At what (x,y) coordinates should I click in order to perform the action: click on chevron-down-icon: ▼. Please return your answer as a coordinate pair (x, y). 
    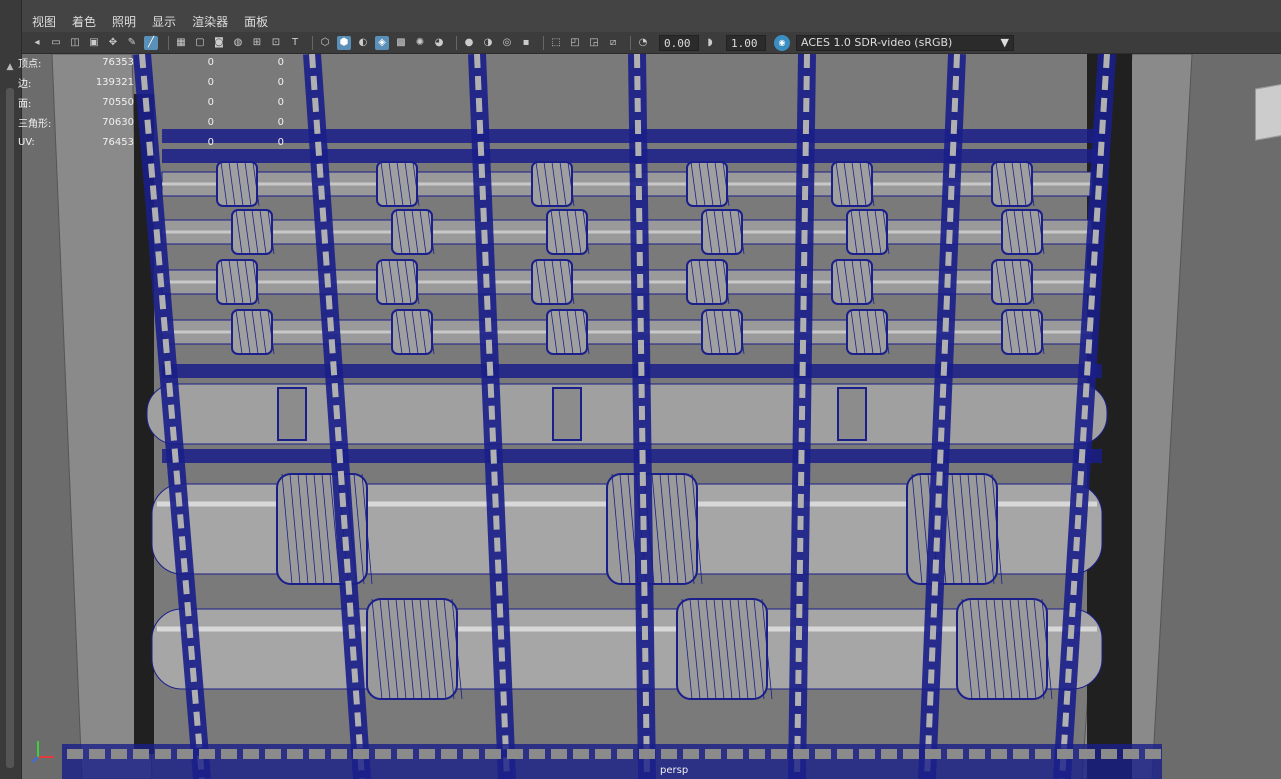
    Looking at the image, I should click on (1004, 42).